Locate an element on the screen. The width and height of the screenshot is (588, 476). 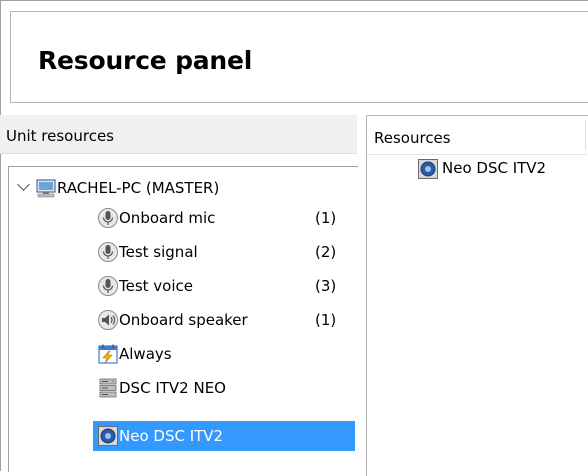
panel-title: Resource panel is located at coordinates (145, 60).